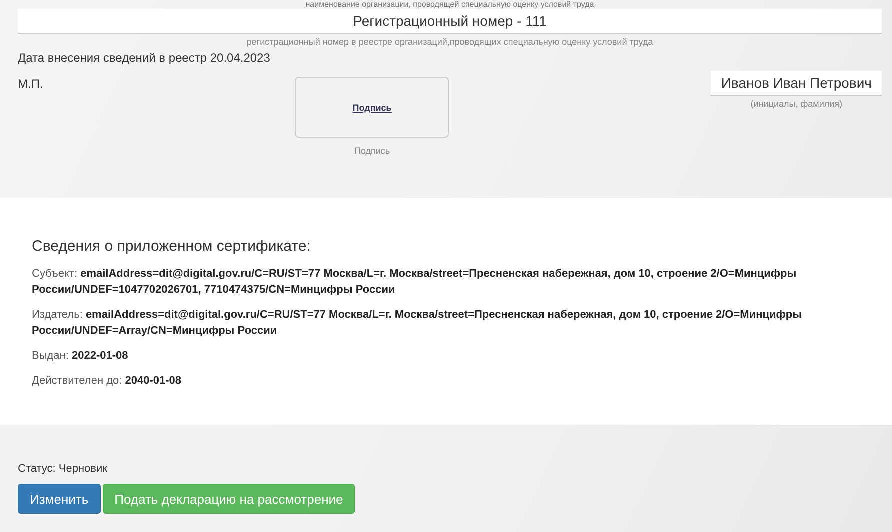  What do you see at coordinates (446, 381) in the screenshot?
I see `certificate-field: Действителен до: 2040-01-08` at bounding box center [446, 381].